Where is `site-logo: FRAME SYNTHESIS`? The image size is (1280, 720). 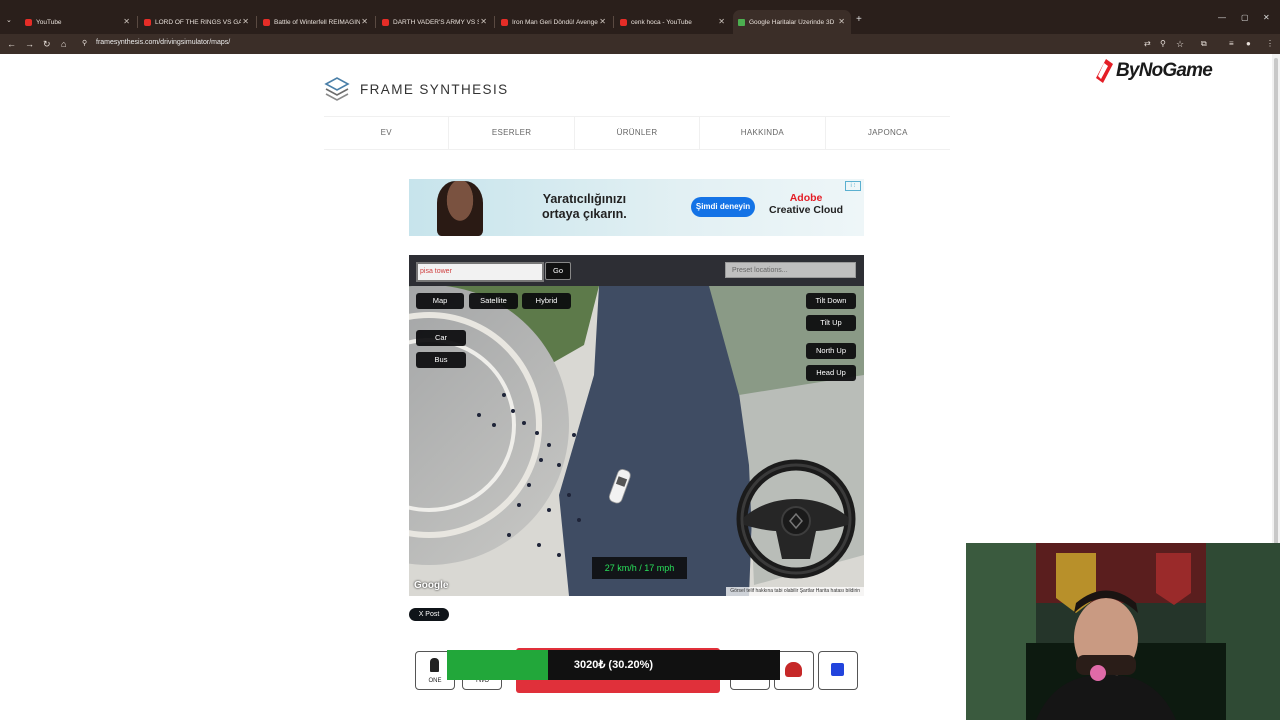
site-logo: FRAME SYNTHESIS is located at coordinates (416, 89).